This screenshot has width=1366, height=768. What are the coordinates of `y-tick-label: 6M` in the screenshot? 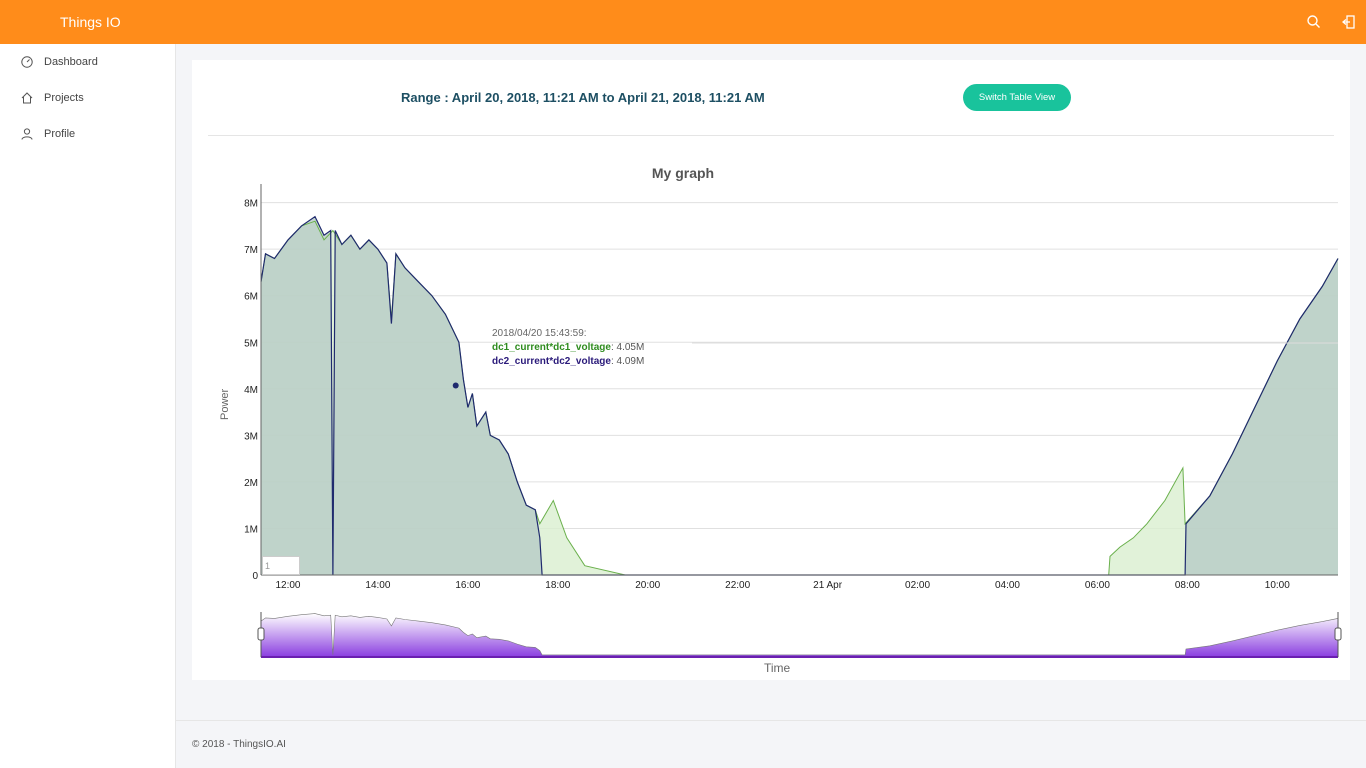 It's located at (251, 297).